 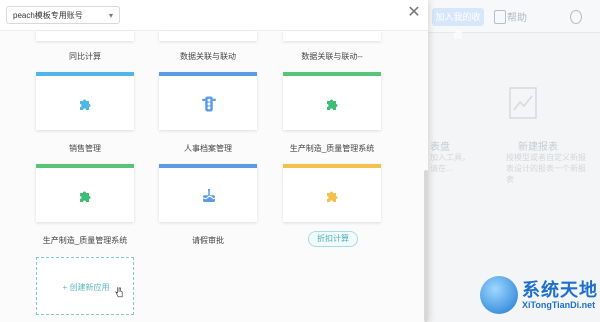 I want to click on tile-label: 折扣计算, so click(x=333, y=239).